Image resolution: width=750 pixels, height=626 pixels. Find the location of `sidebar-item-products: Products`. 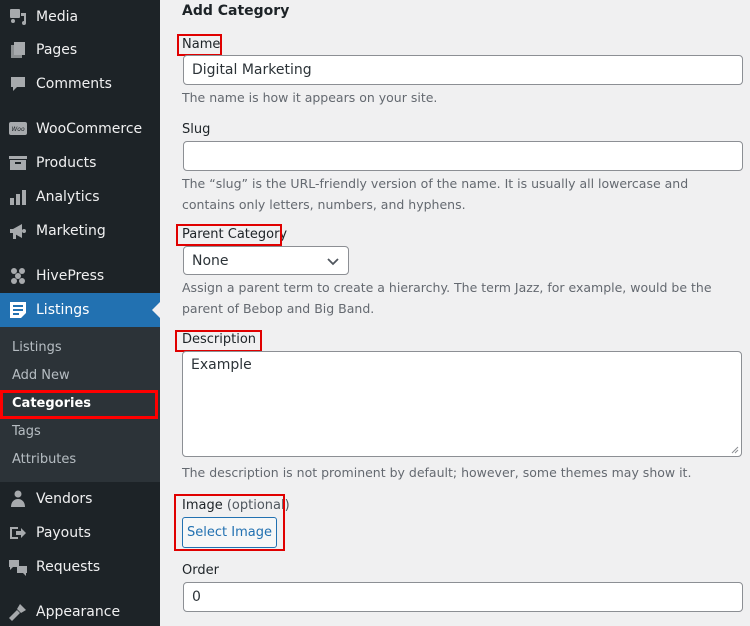

sidebar-item-products: Products is located at coordinates (80, 163).